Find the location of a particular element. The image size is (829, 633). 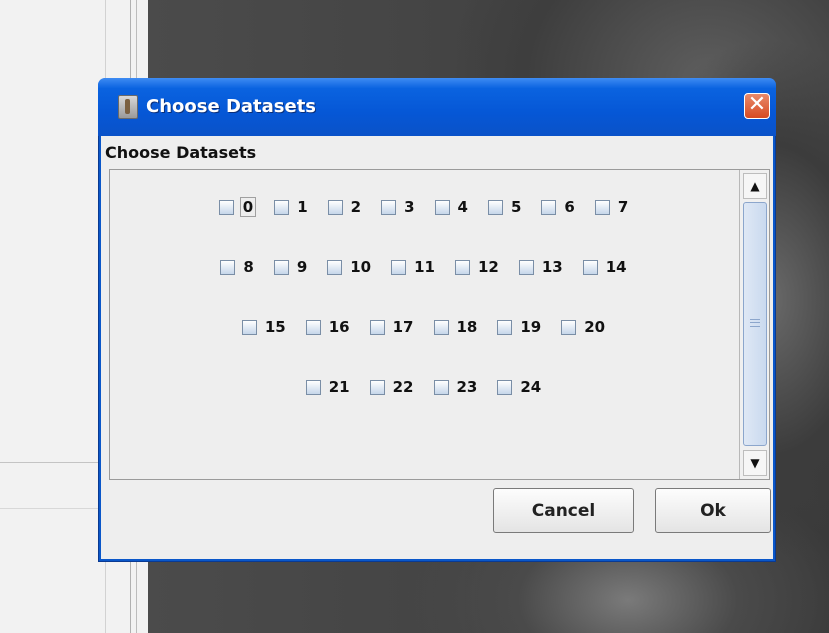

dataset-checkbox-10: 10 is located at coordinates (350, 267).